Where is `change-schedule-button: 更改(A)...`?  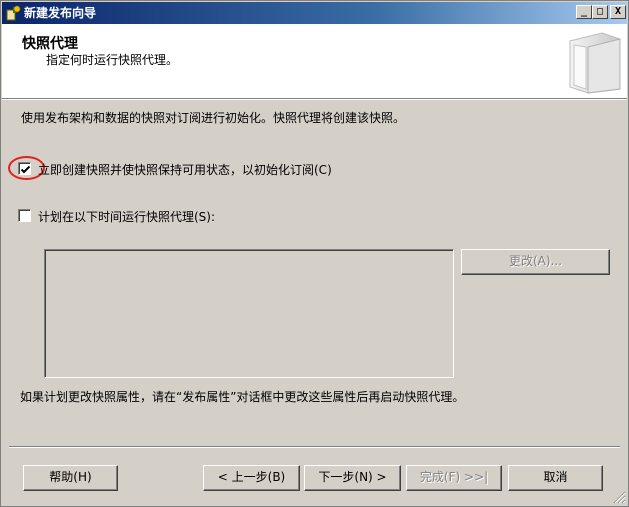
change-schedule-button: 更改(A)... is located at coordinates (535, 262).